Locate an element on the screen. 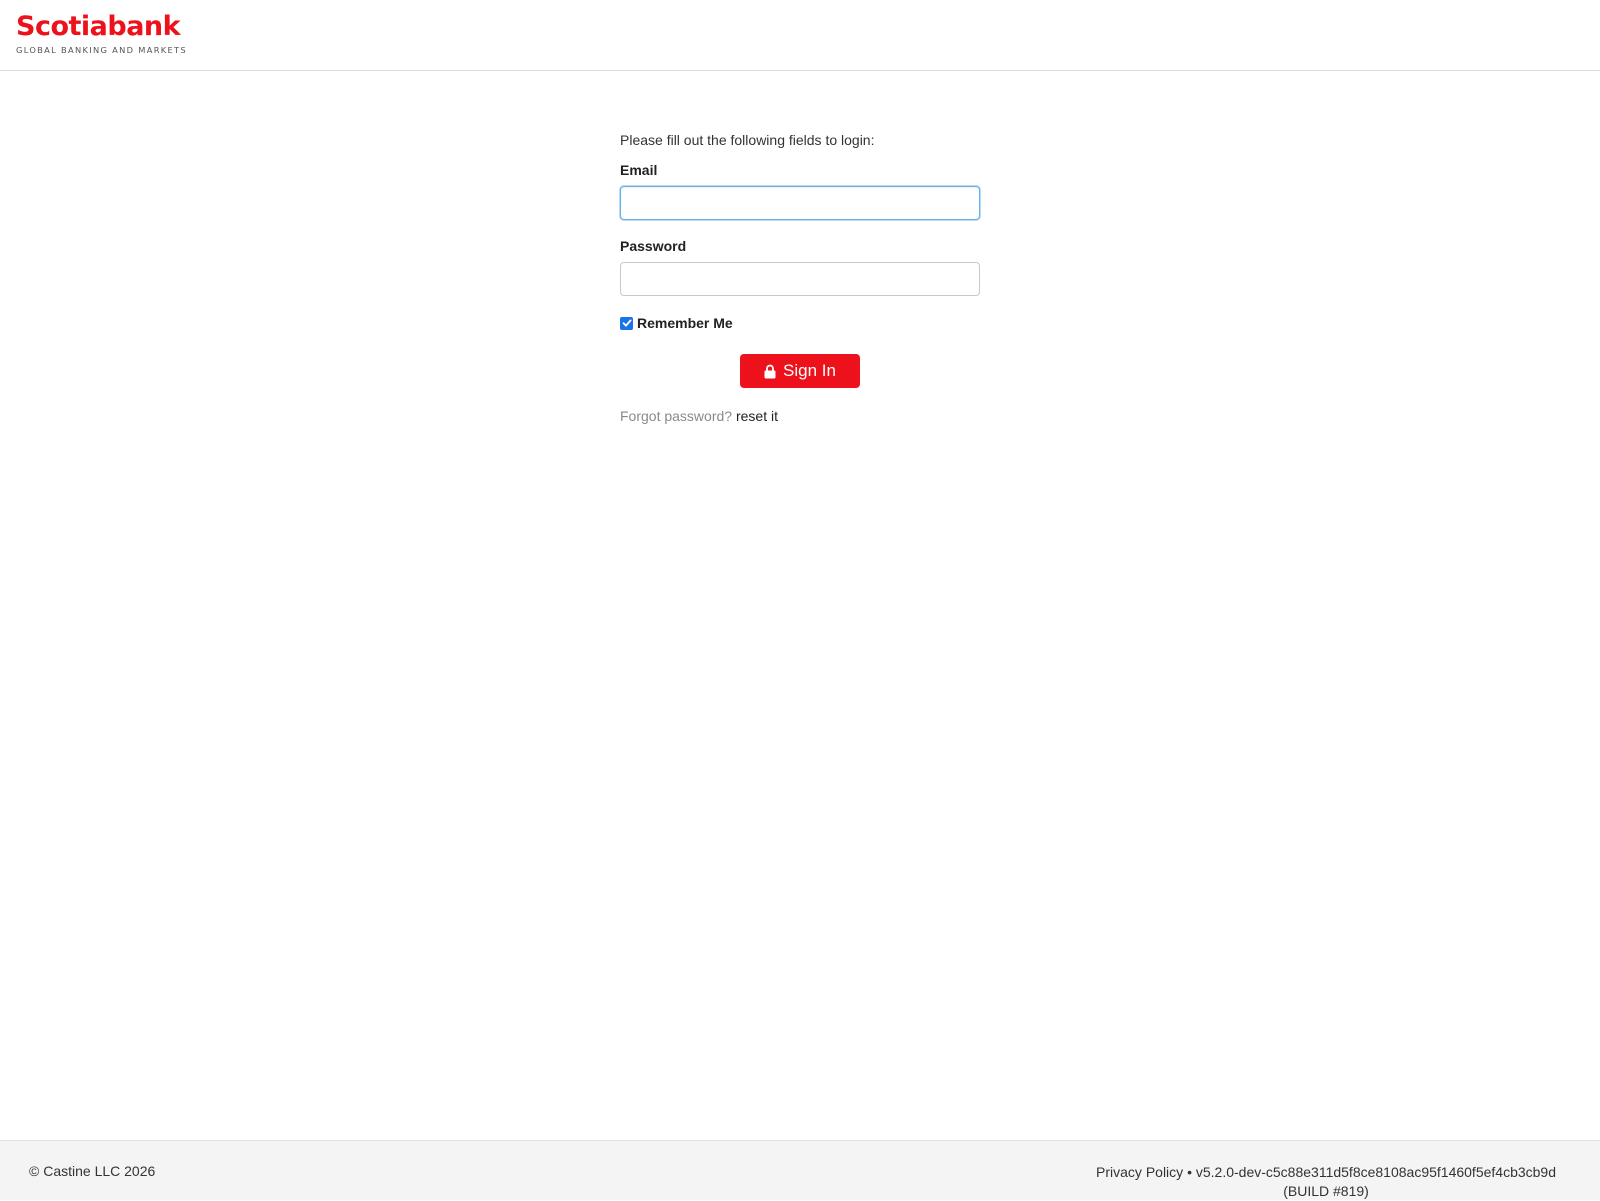 The height and width of the screenshot is (1201, 1600). sign-in-button: Sign In is located at coordinates (800, 371).